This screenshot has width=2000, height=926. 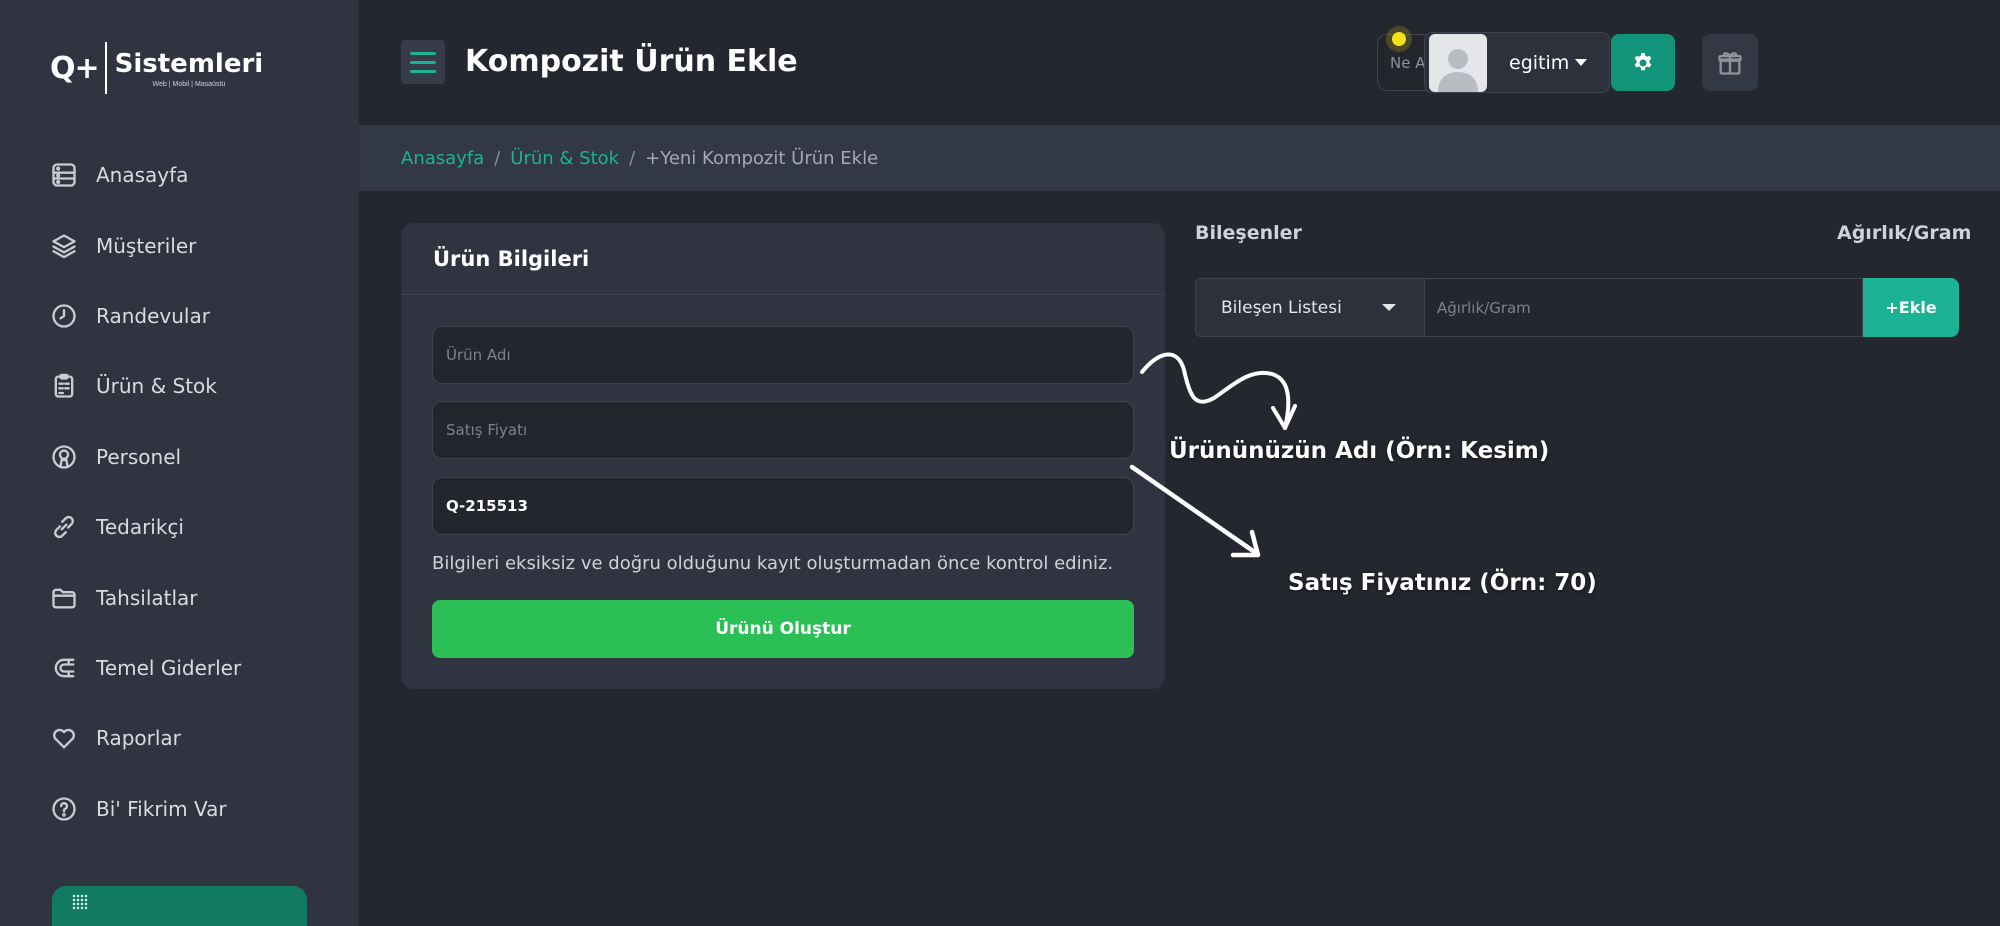 I want to click on component-add-row: Bileşen Listesi +Ekle, so click(x=1577, y=307).